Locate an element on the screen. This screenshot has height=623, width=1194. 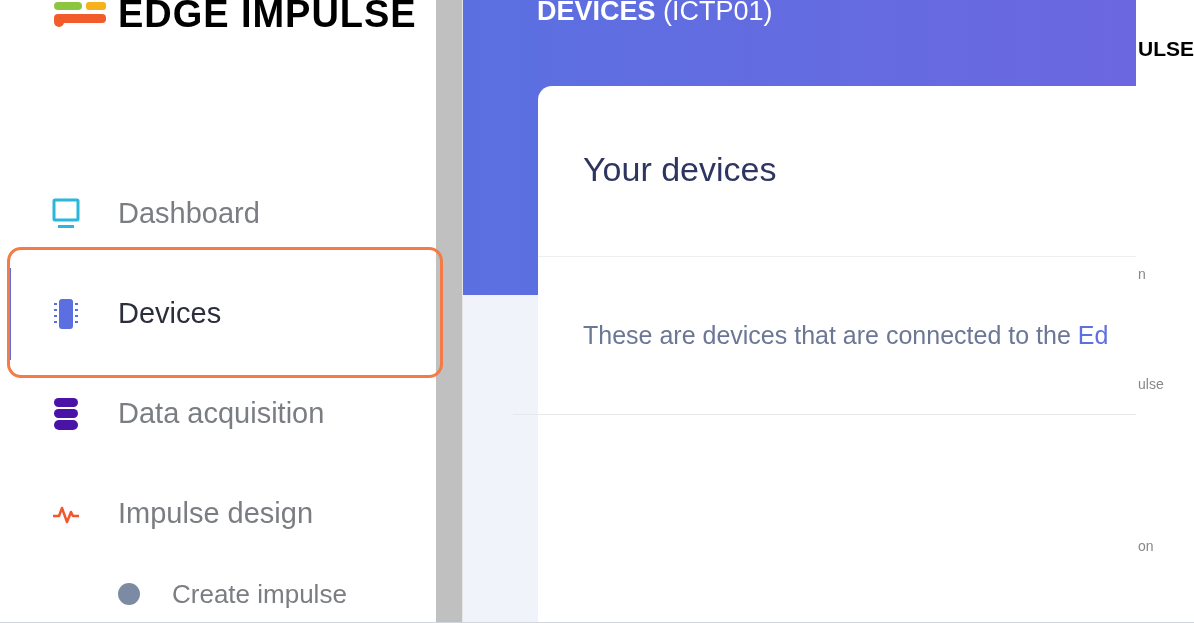
monitor-icon is located at coordinates (66, 214).